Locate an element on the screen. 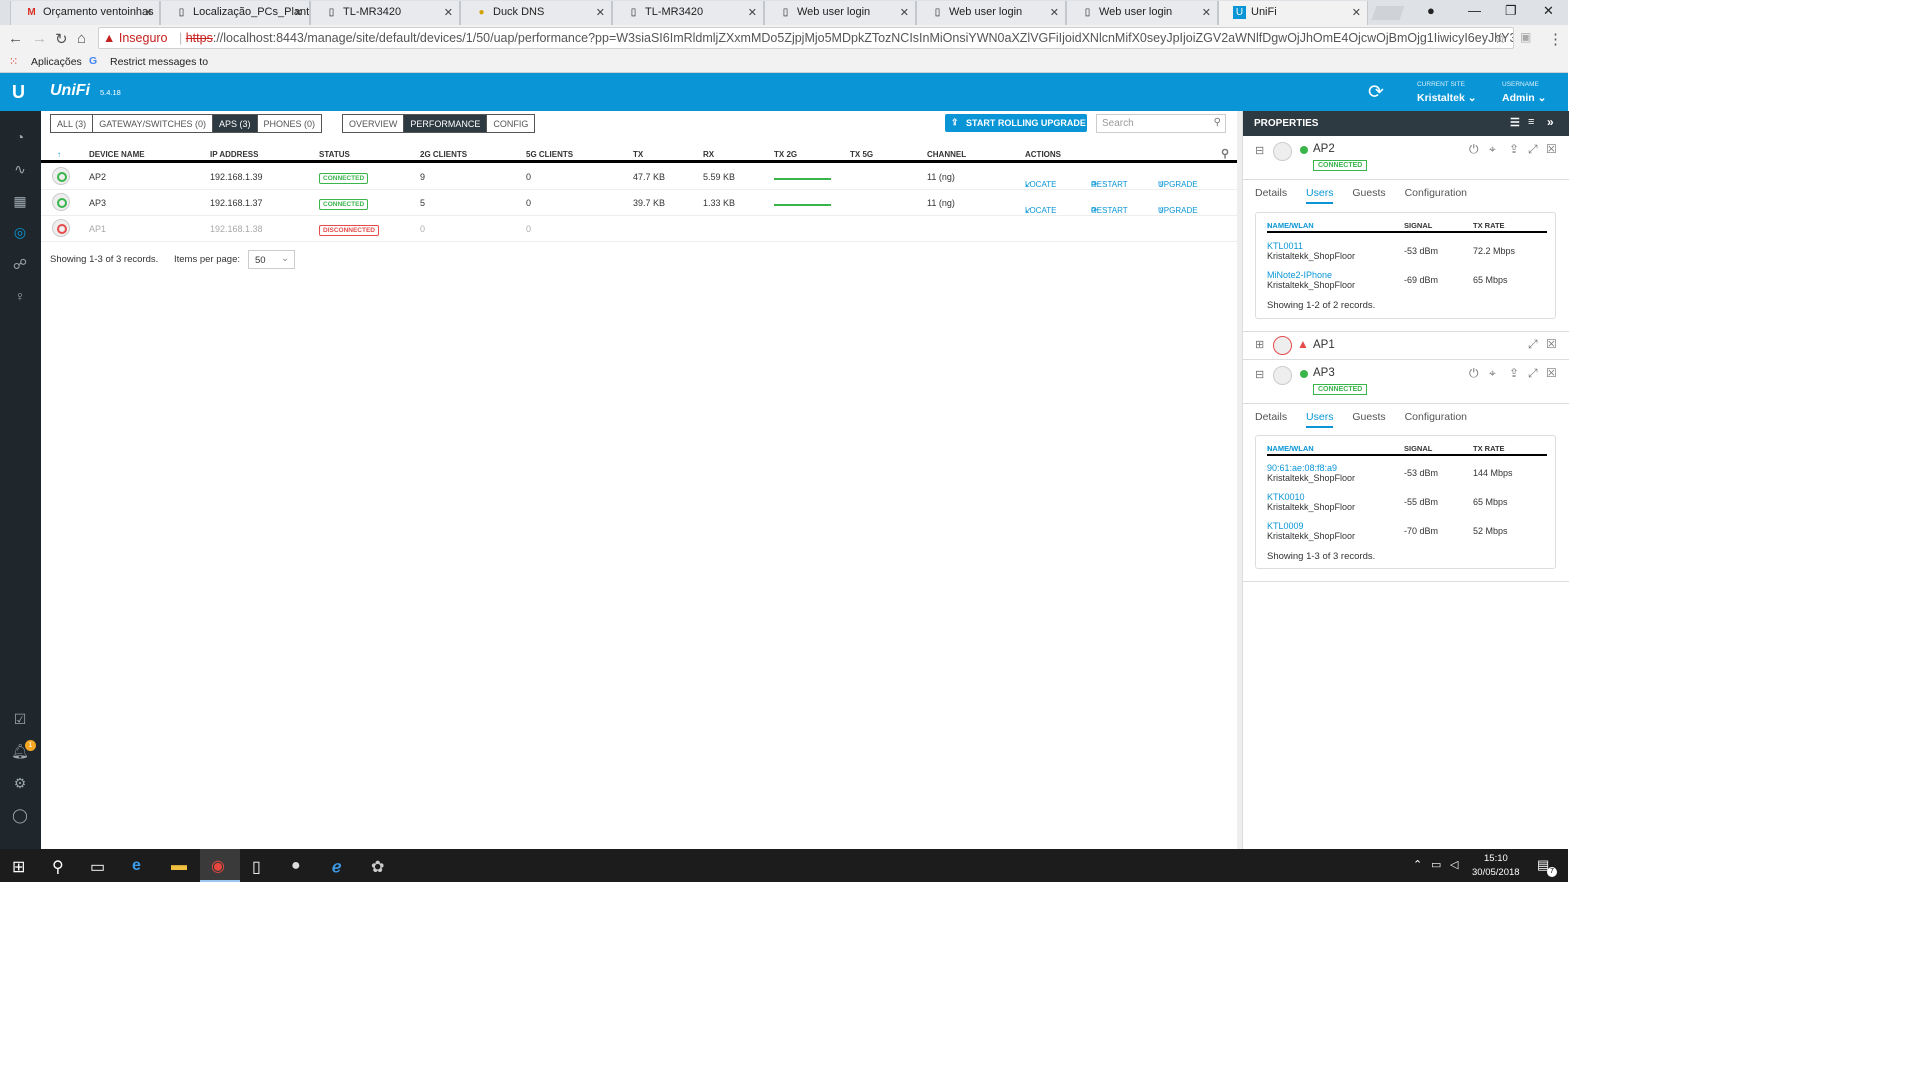 The width and height of the screenshot is (1920, 1080). menu-icon: ⋮ is located at coordinates (1555, 39).